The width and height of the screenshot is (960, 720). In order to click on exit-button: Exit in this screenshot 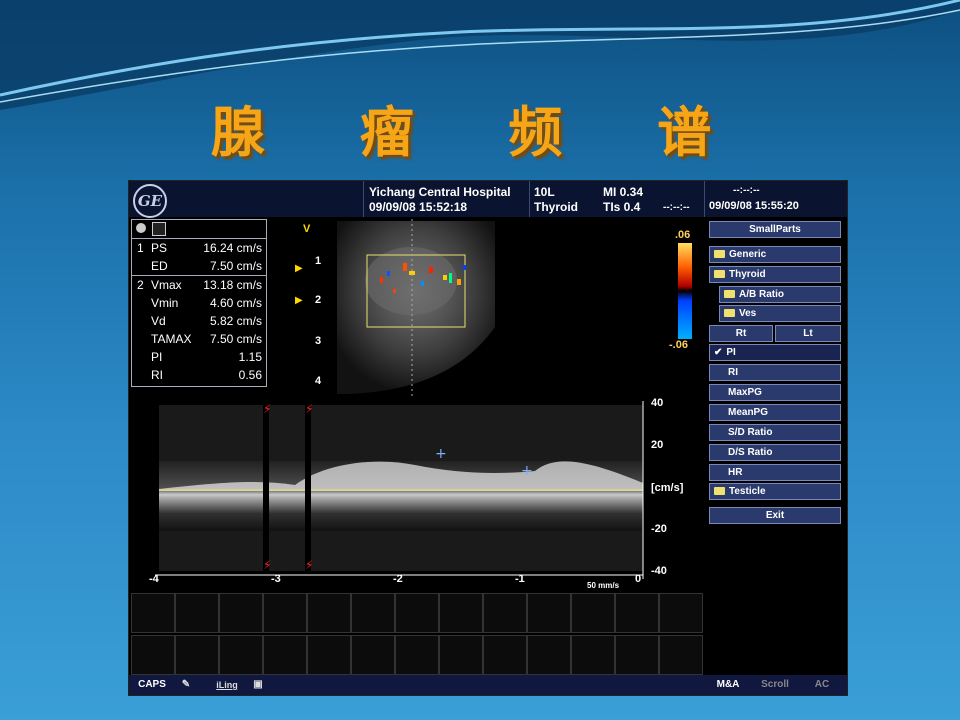, I will do `click(775, 515)`.